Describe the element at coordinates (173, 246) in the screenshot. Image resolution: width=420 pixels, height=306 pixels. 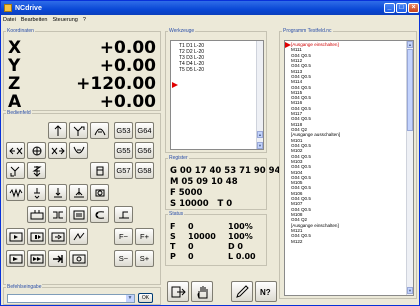
I see `status-key: T` at that location.